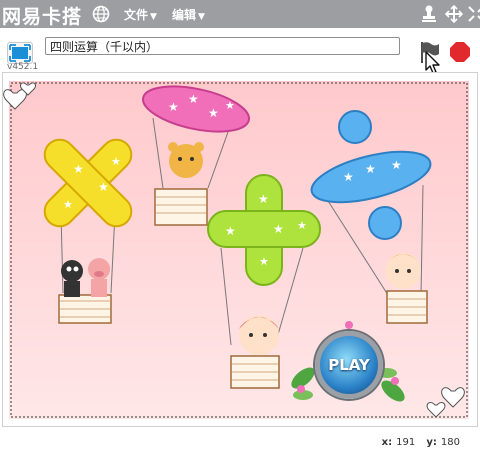 The width and height of the screenshot is (480, 455). What do you see at coordinates (184, 15) in the screenshot?
I see `edit-menu-label: 编辑` at bounding box center [184, 15].